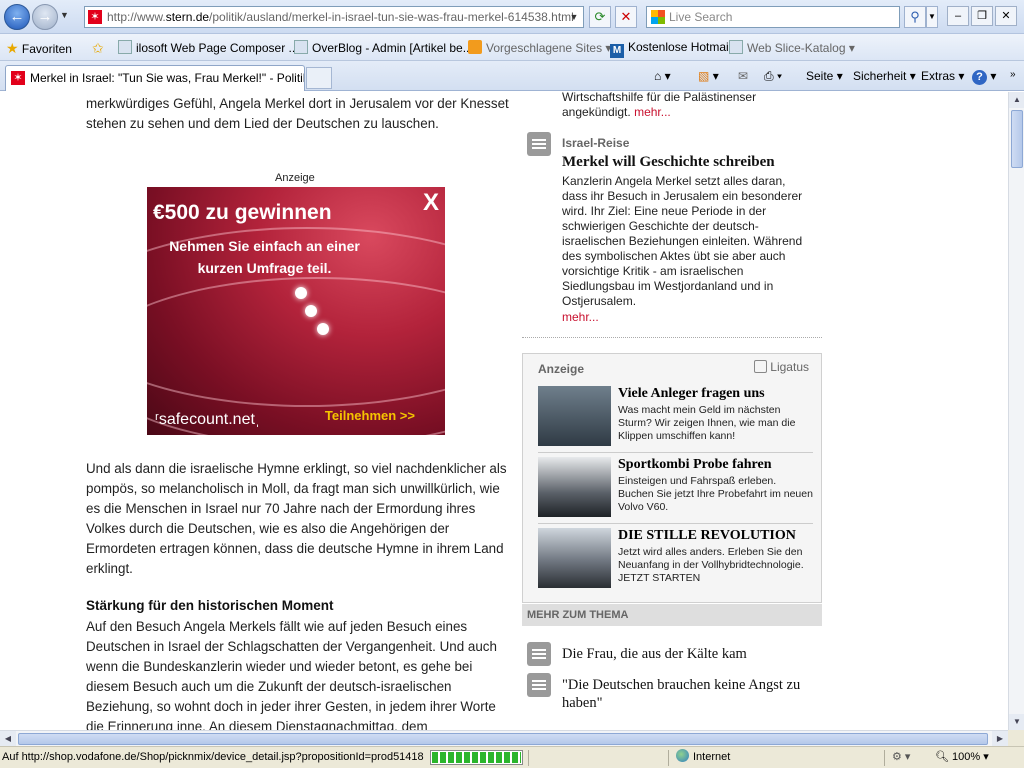  I want to click on print-icon: ⎙, so click(769, 76).